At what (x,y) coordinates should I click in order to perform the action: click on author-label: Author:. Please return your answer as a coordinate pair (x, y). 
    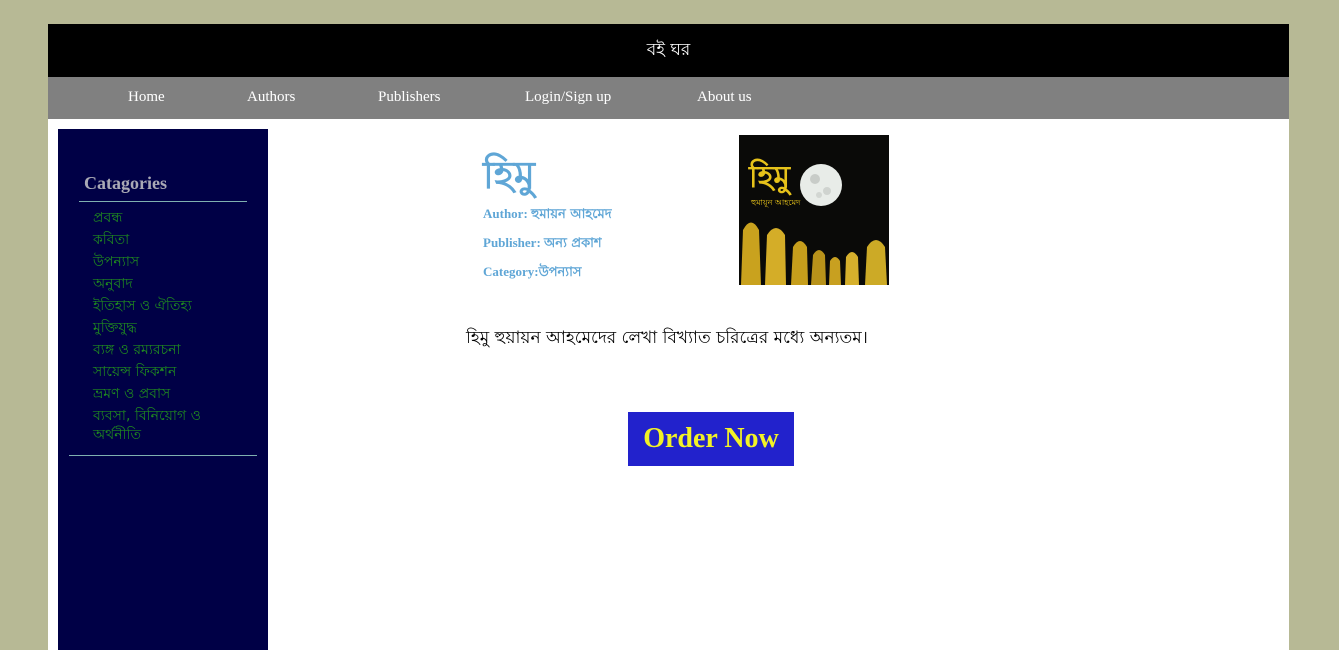
    Looking at the image, I should click on (505, 213).